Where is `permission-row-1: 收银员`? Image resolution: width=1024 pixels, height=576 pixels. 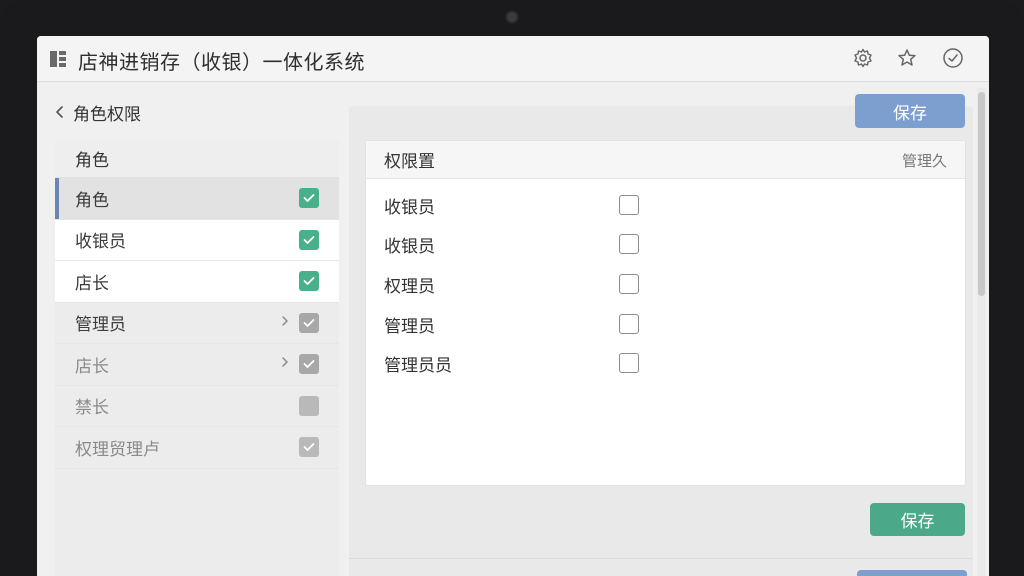 permission-row-1: 收银员 is located at coordinates (409, 244).